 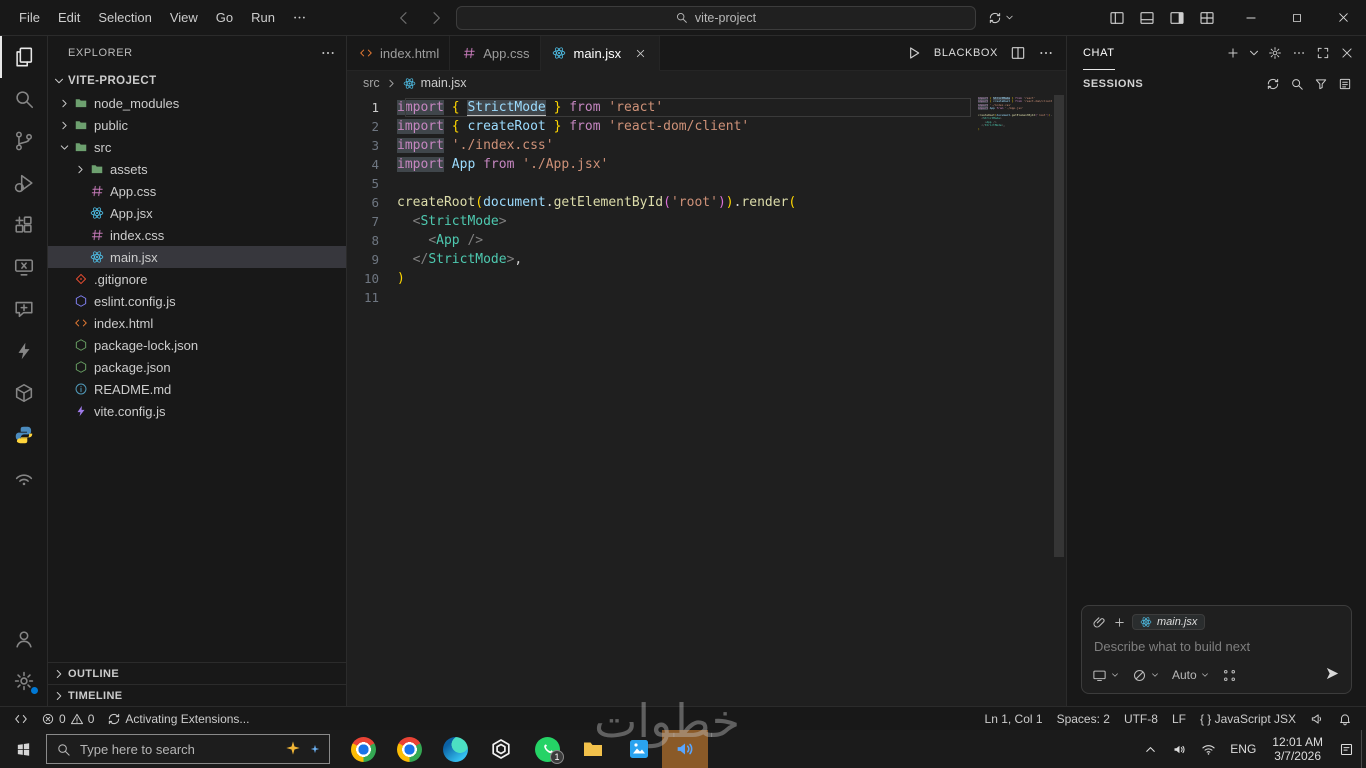 I want to click on chevron-down-icon, so click(x=64, y=147).